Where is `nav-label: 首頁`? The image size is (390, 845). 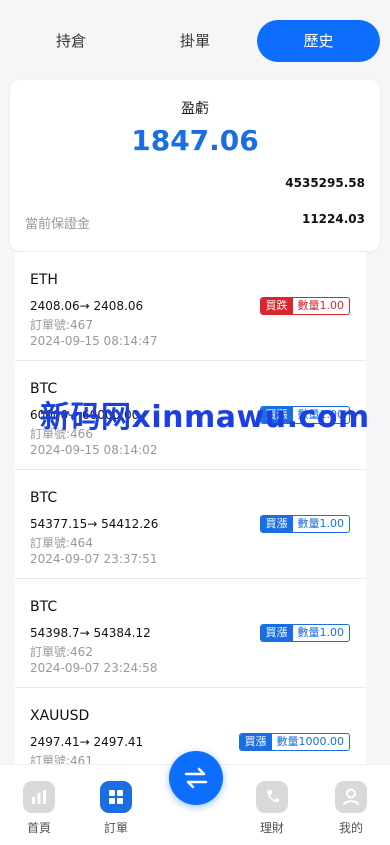
nav-label: 首頁 is located at coordinates (38, 828).